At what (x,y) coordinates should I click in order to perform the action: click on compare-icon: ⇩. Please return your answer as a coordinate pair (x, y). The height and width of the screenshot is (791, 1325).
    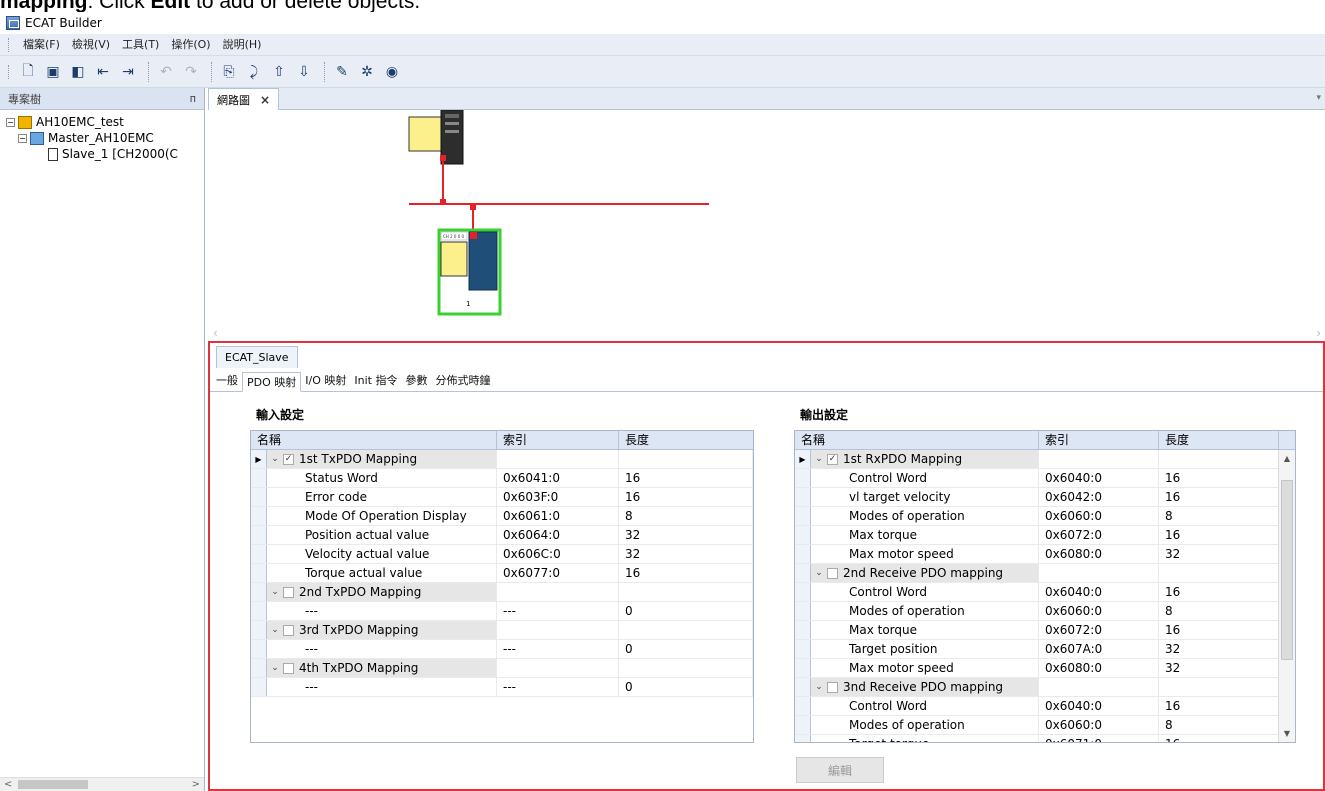
    Looking at the image, I should click on (304, 72).